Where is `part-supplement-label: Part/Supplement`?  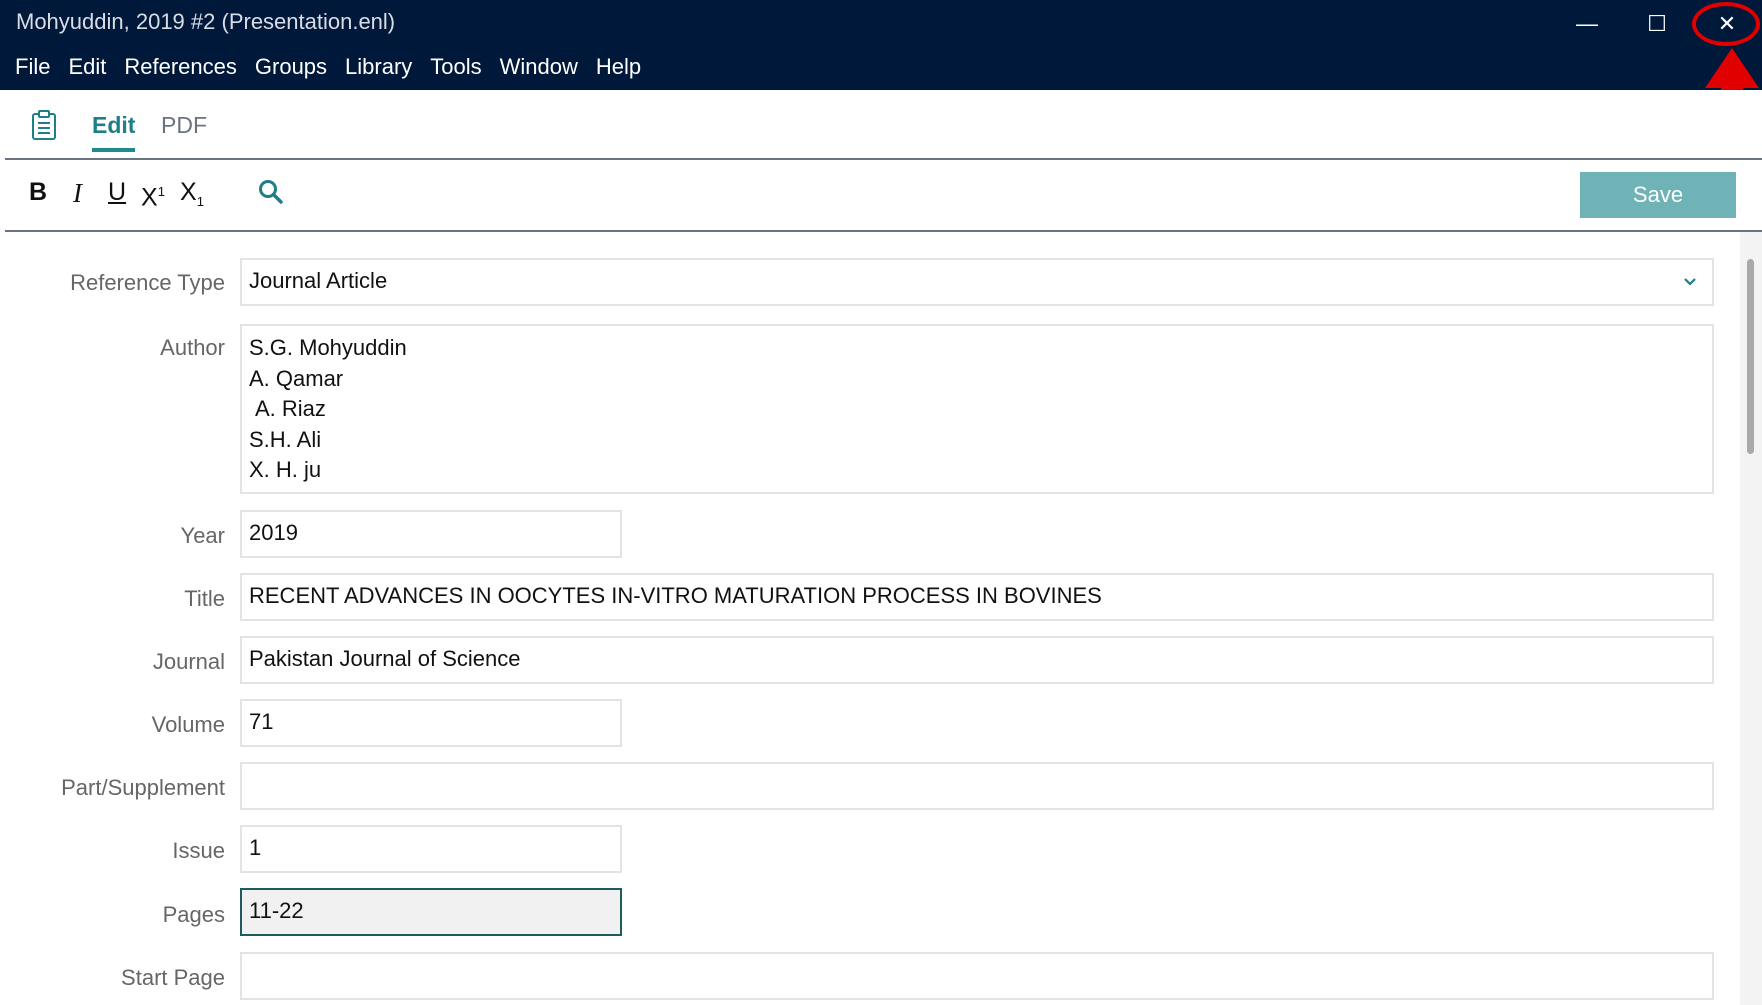
part-supplement-label: Part/Supplement is located at coordinates (143, 787).